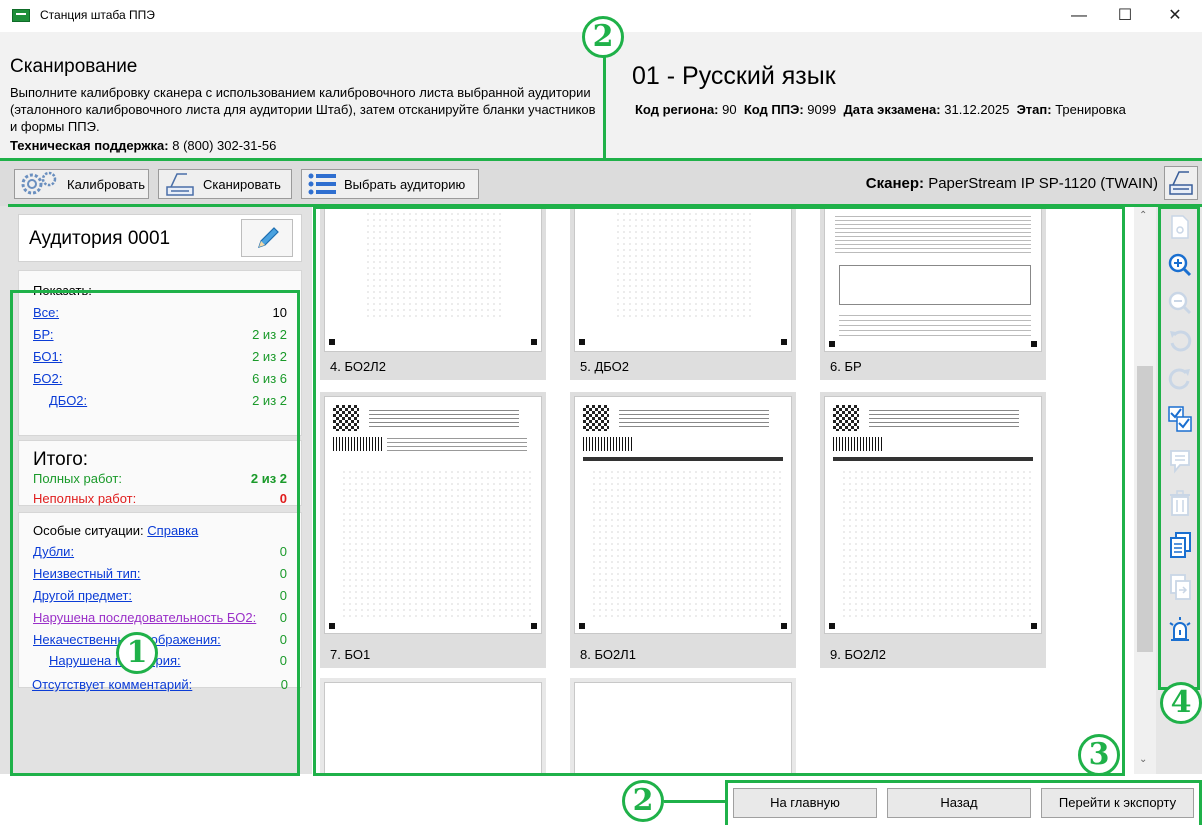  I want to click on special-row-other-subject: Другой предмет: 0, so click(160, 596).